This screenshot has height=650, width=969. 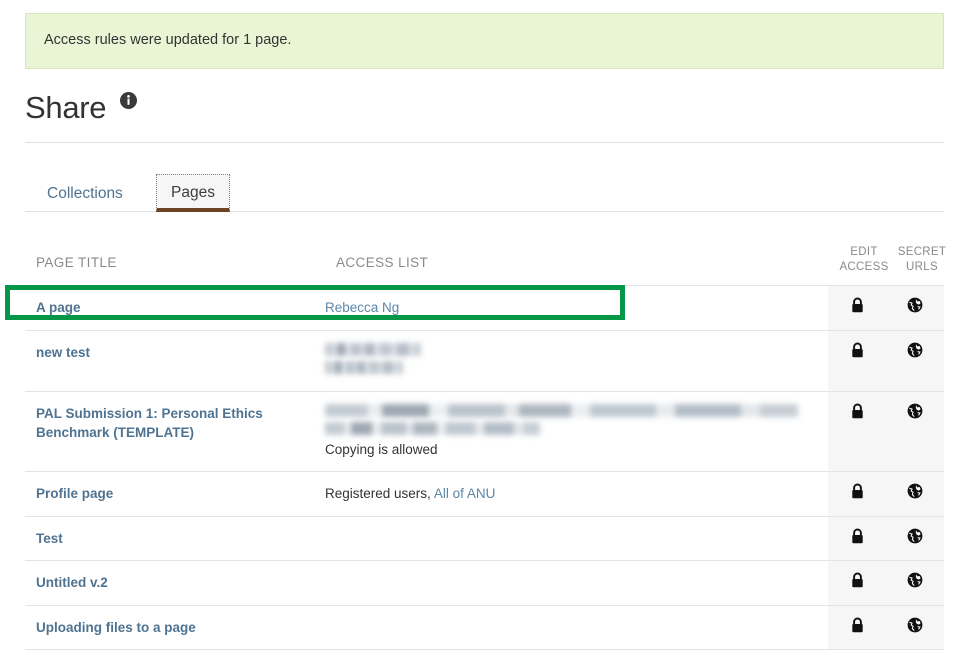 What do you see at coordinates (576, 308) in the screenshot?
I see `access-list-cell: Rebecca Ng` at bounding box center [576, 308].